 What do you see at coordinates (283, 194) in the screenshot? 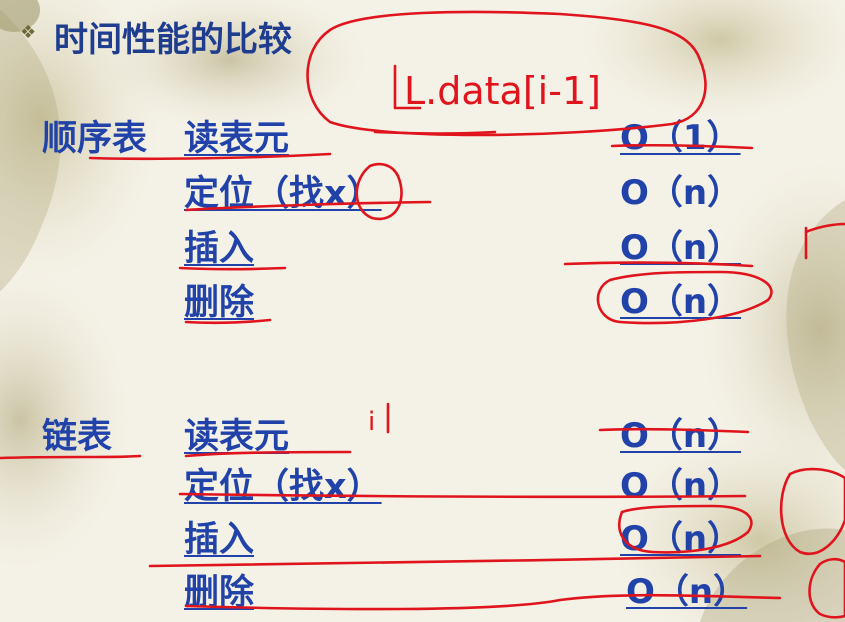
I see `seq-op-locate: 定位（找x）` at bounding box center [283, 194].